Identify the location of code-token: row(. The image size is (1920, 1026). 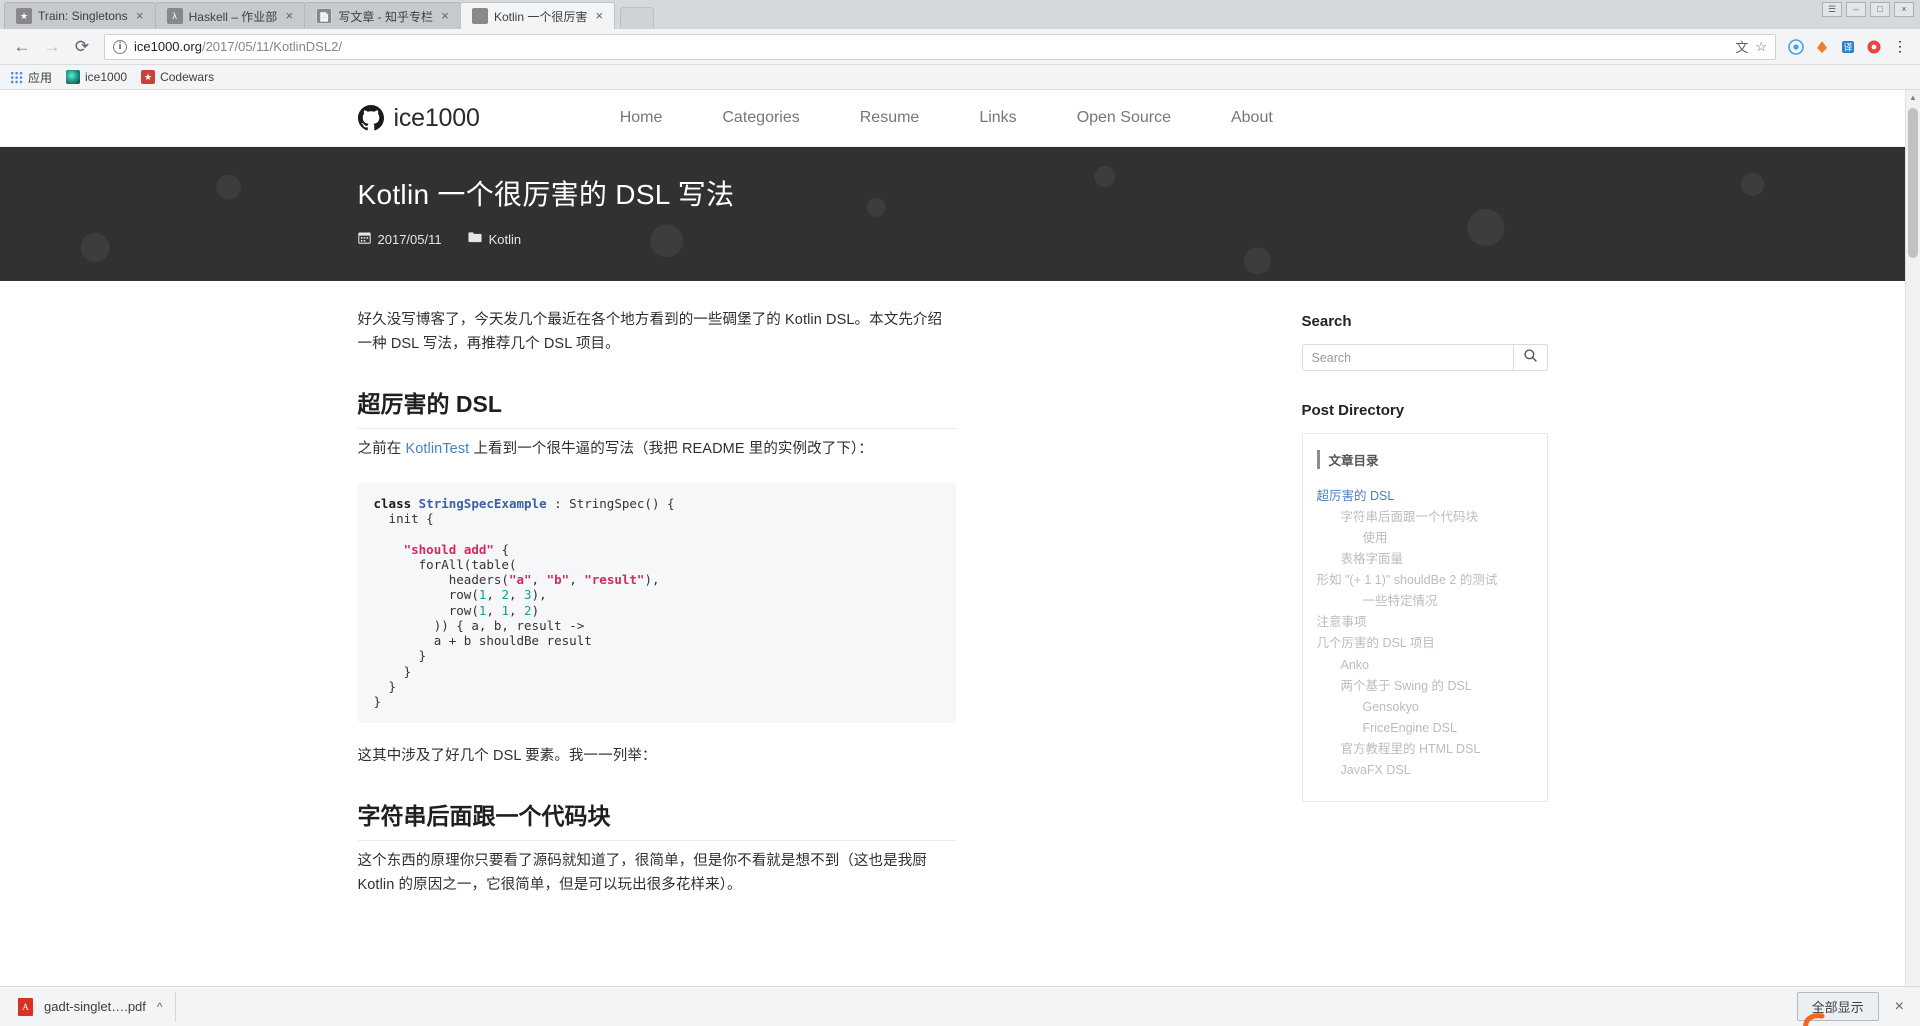
(426, 610).